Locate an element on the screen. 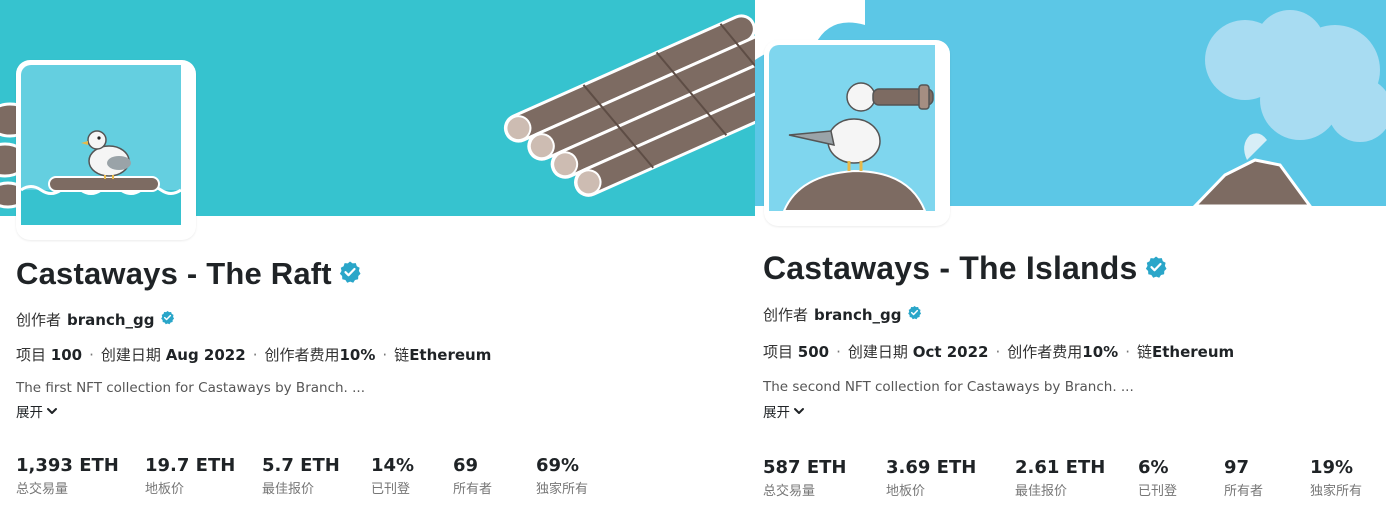 This screenshot has width=1386, height=528. stat-value: 69 is located at coordinates (466, 465).